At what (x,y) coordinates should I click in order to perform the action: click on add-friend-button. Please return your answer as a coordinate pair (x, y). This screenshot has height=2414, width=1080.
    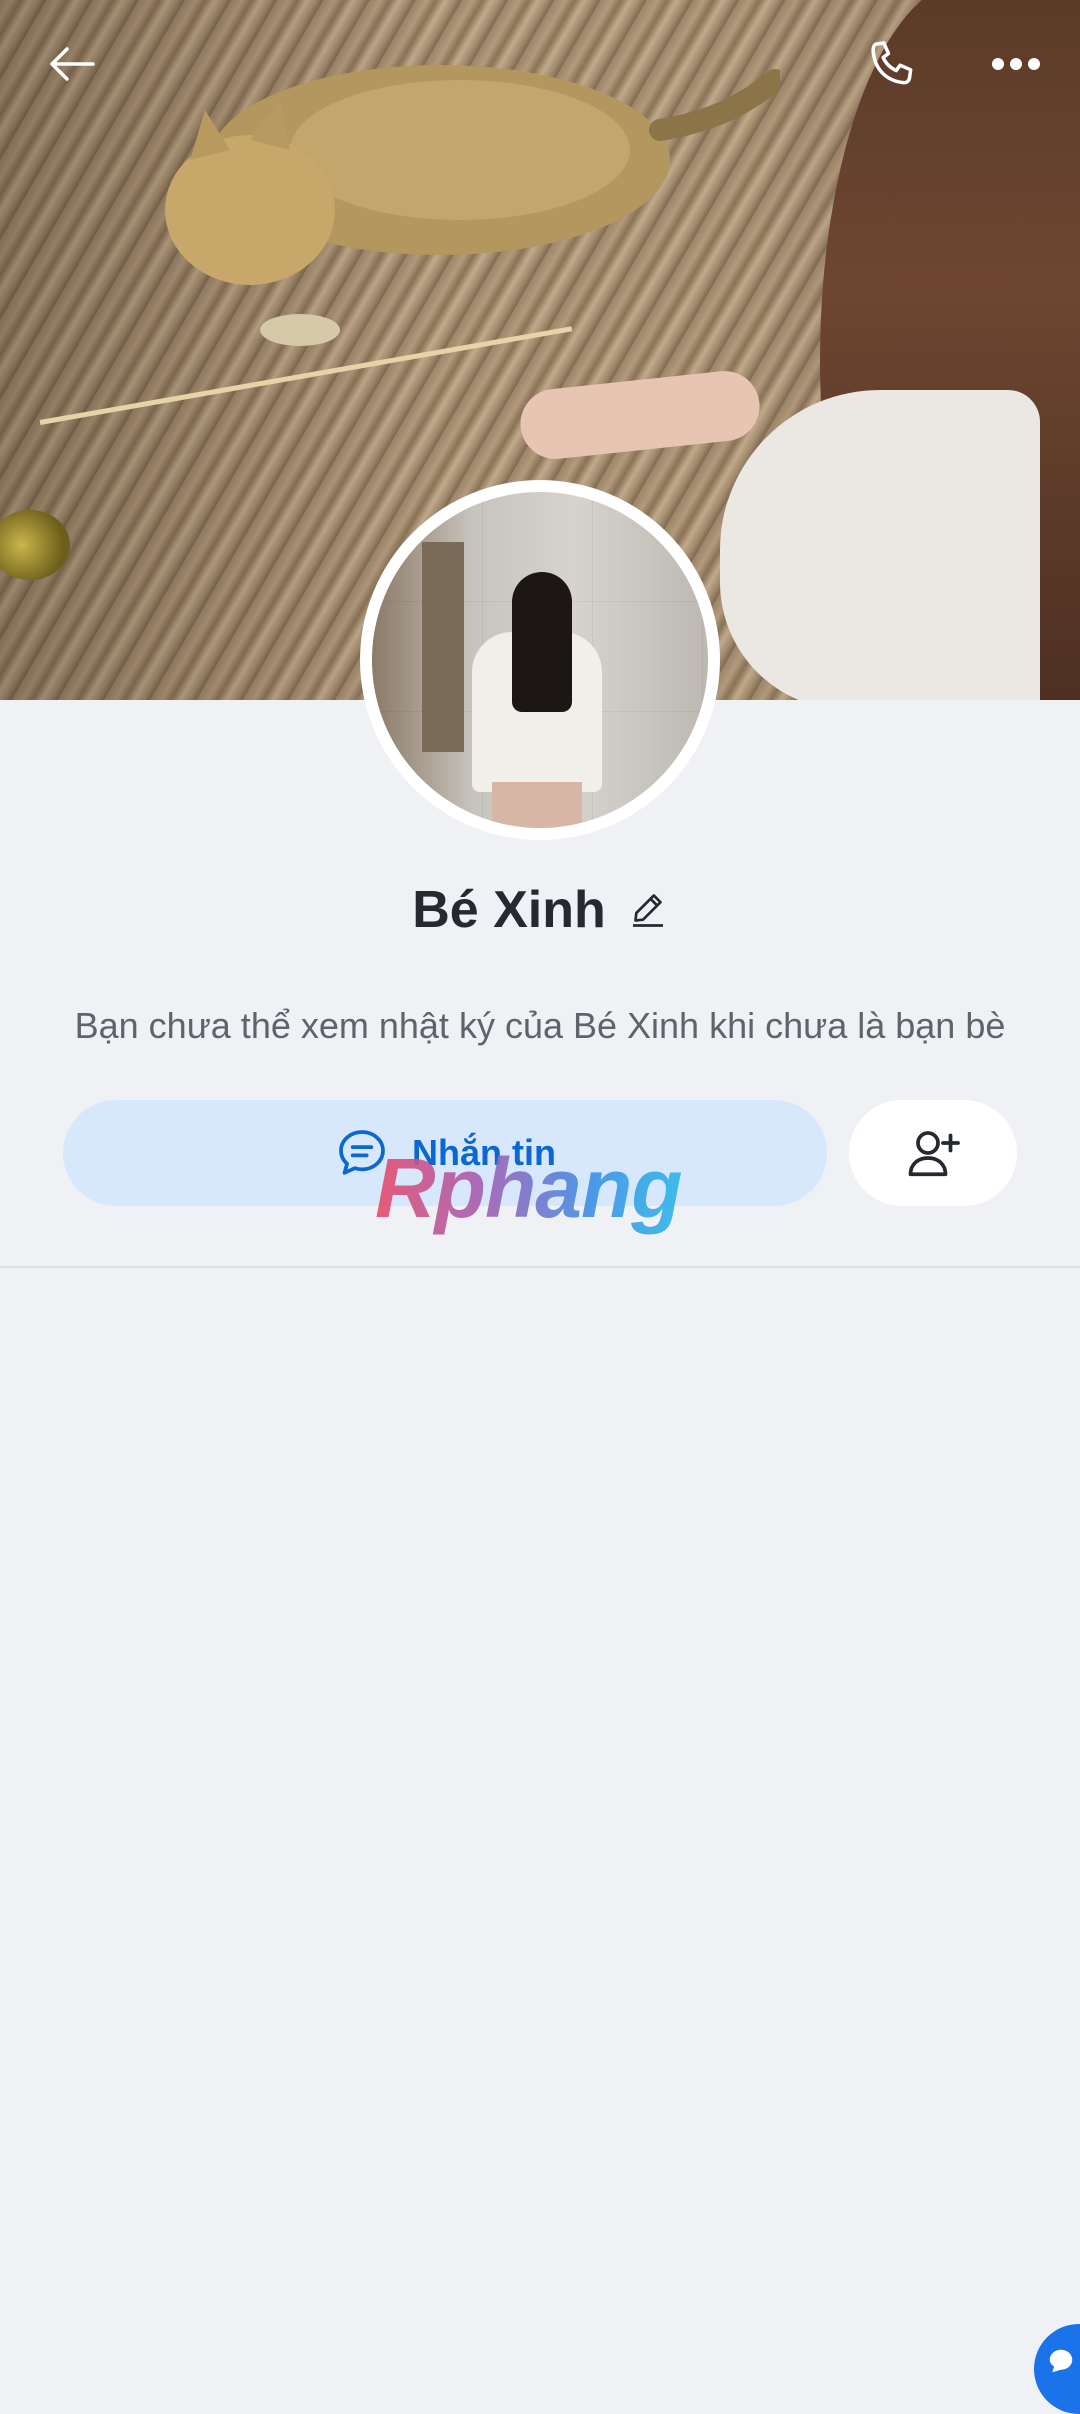
    Looking at the image, I should click on (933, 1153).